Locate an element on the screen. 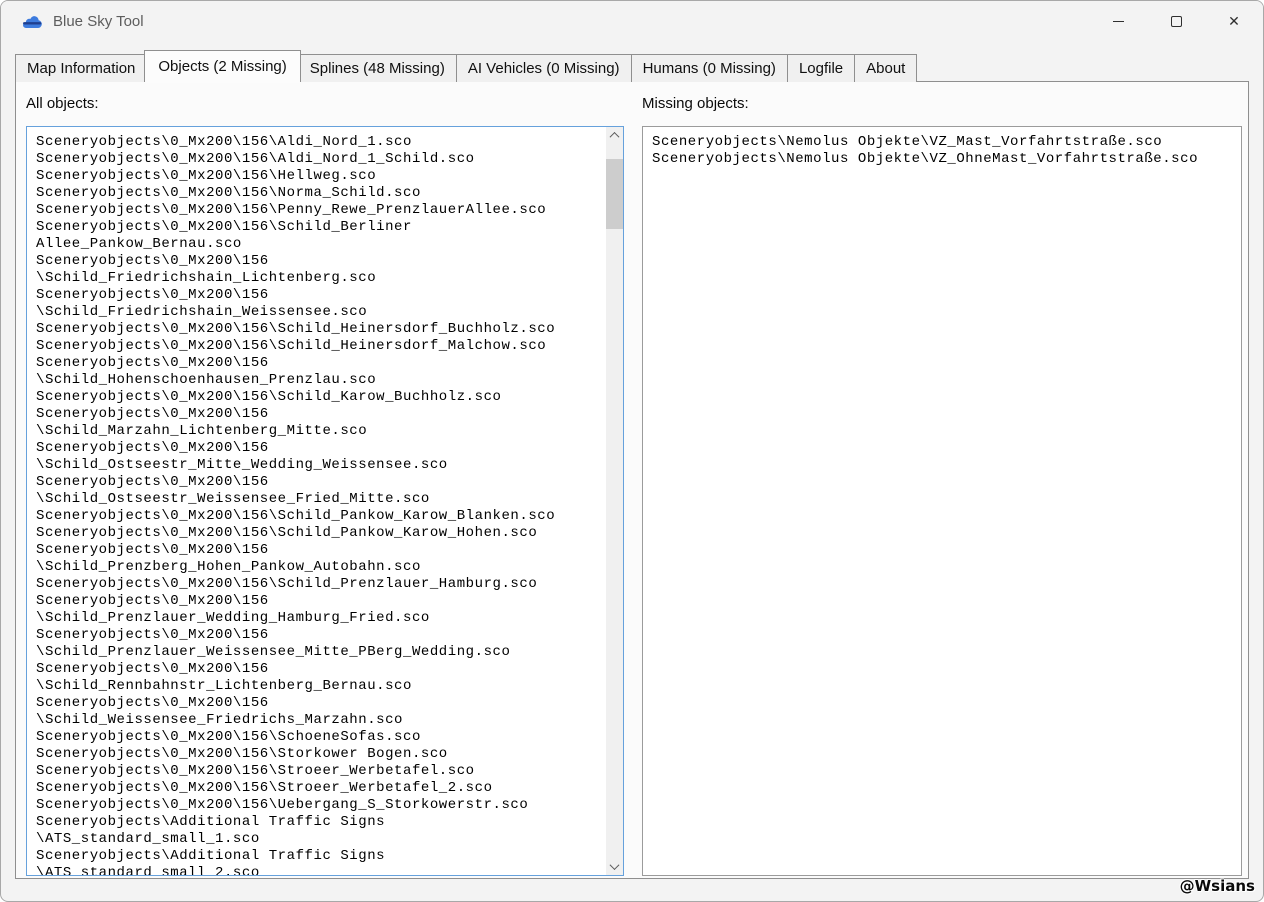  tab-ai-vehicles-0-missing: AI Vehicles (0 Missing) is located at coordinates (543, 68).